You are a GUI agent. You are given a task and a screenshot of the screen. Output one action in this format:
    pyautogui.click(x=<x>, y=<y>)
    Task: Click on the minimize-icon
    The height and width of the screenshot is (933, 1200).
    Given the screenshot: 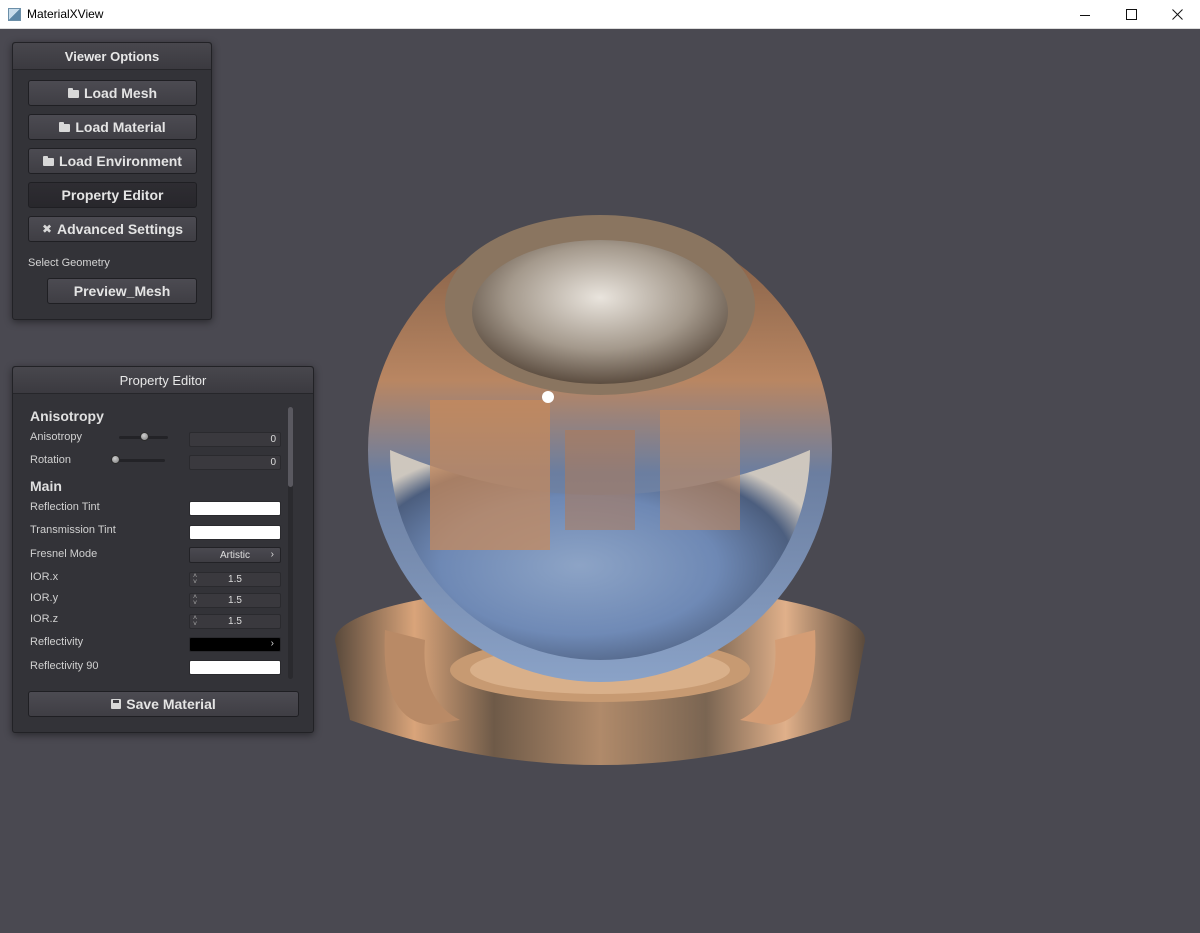 What is the action you would take?
    pyautogui.click(x=1085, y=15)
    